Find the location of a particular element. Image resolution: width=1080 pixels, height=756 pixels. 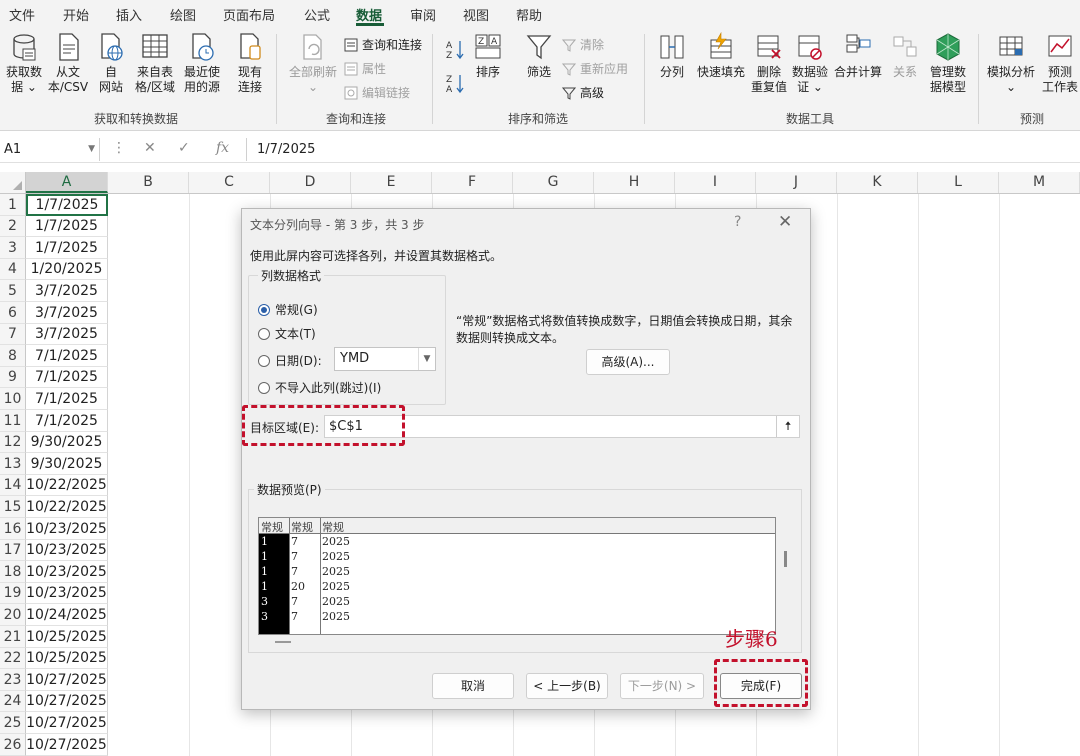

row-header: 22 is located at coordinates (13, 658).